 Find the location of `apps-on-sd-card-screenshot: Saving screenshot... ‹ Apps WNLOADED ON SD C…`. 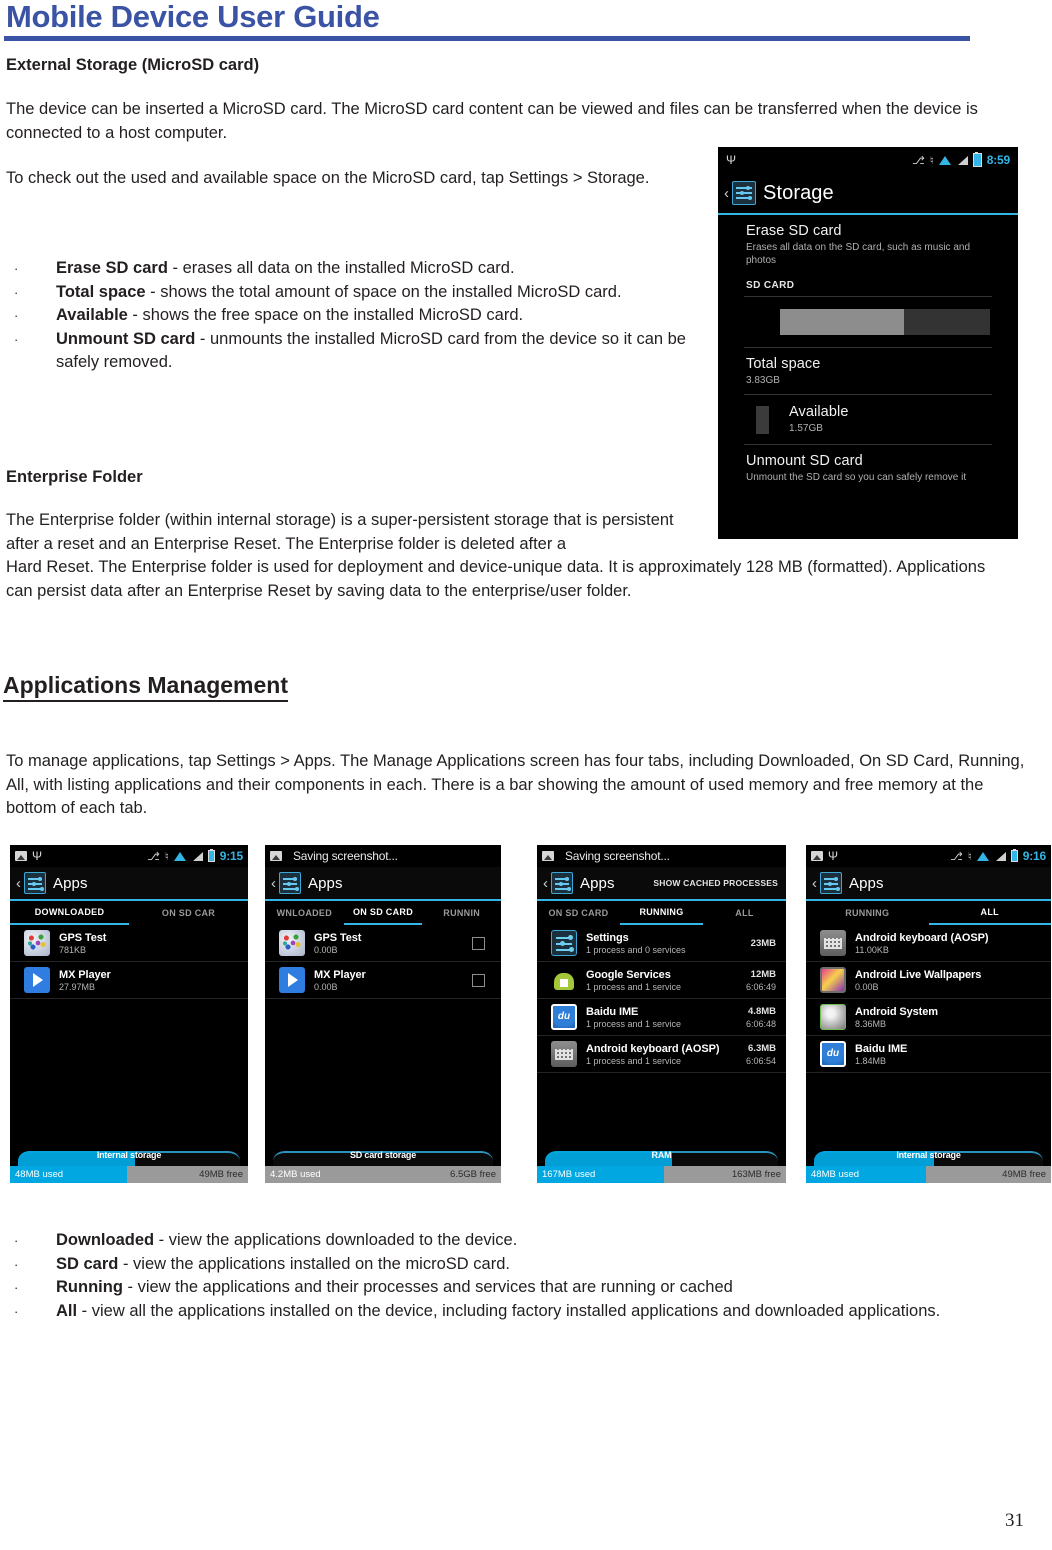

apps-on-sd-card-screenshot: Saving screenshot... ‹ Apps WNLOADED ON SD C… is located at coordinates (383, 1014).